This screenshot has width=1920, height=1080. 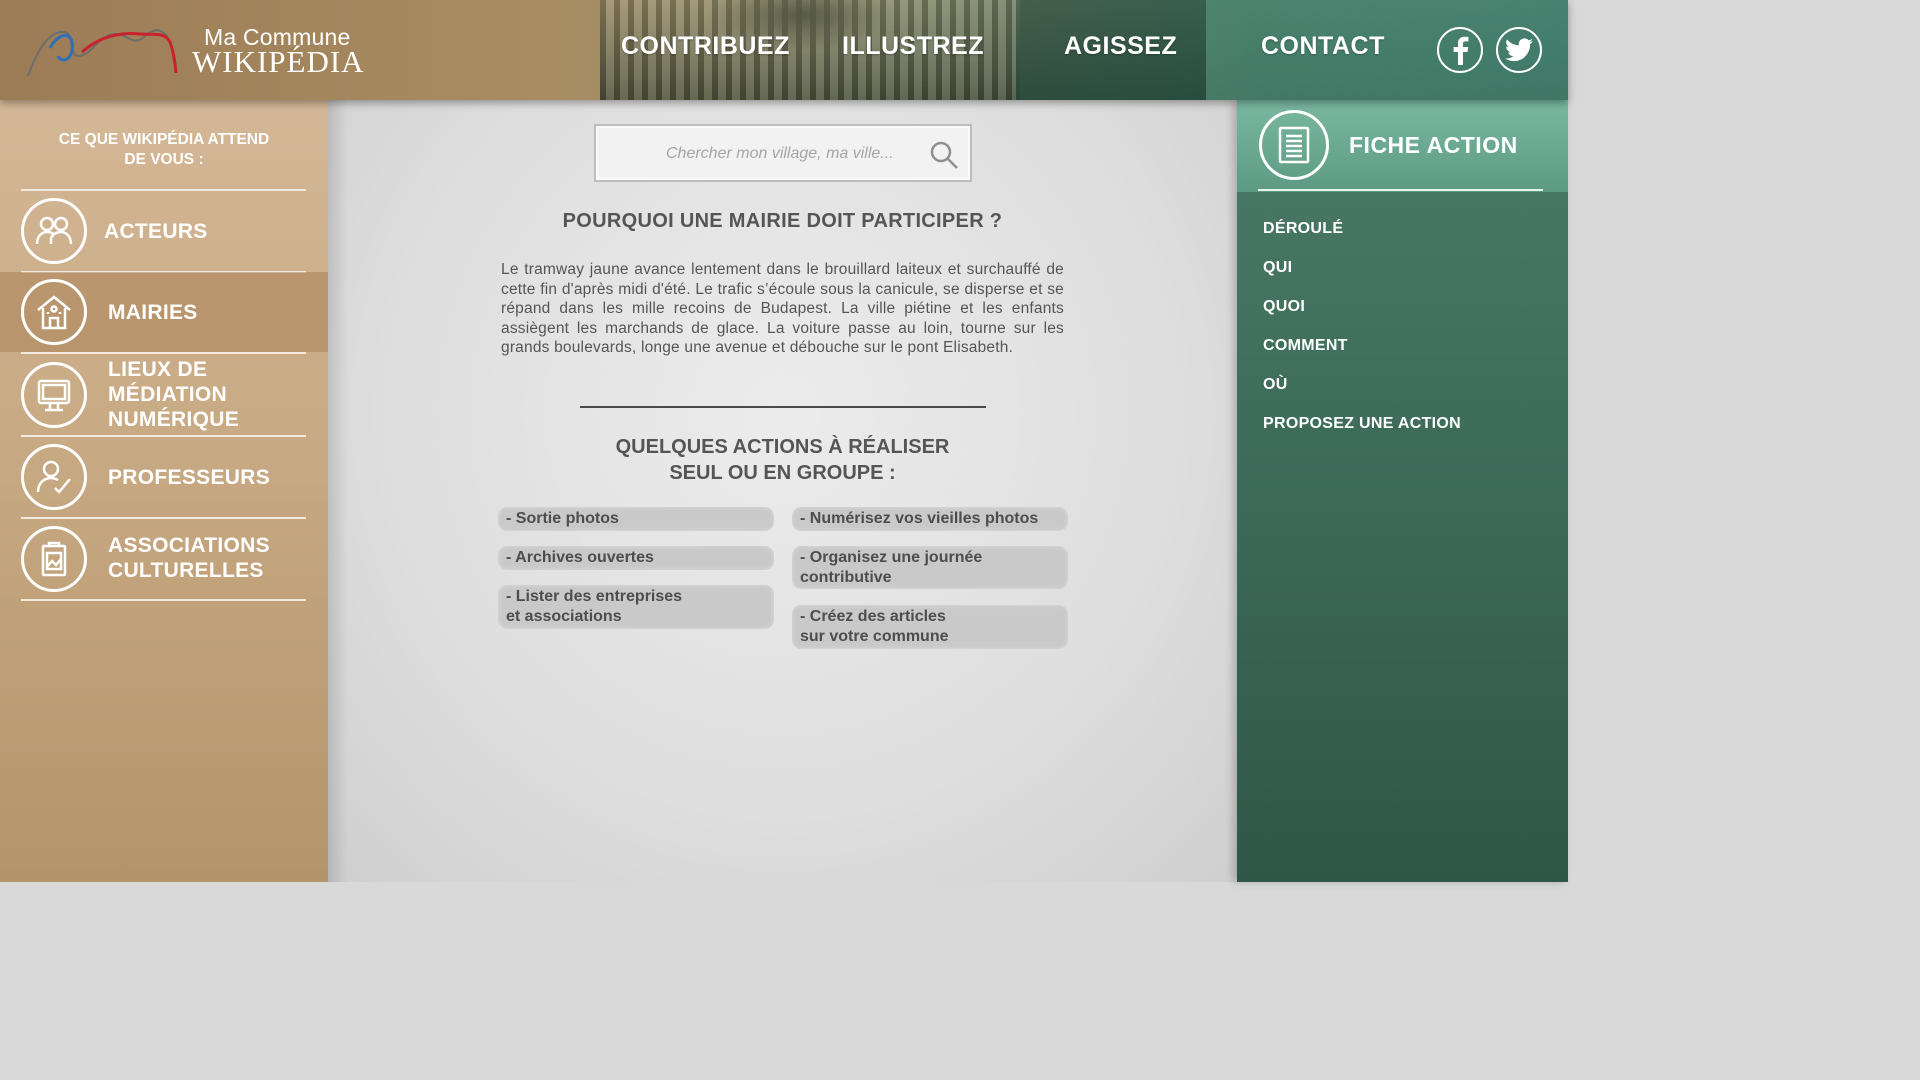 I want to click on nav-agissez: AGISSEZ, so click(x=1120, y=46).